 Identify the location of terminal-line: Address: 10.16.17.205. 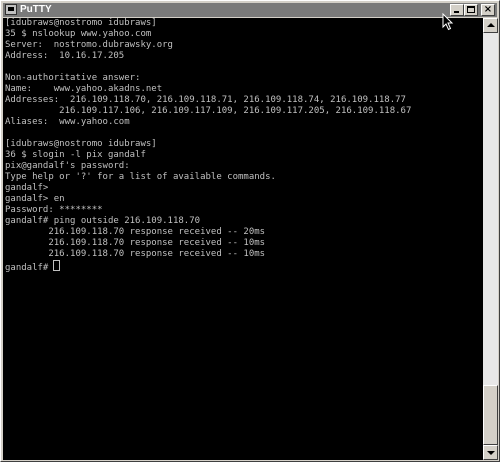
(65, 56).